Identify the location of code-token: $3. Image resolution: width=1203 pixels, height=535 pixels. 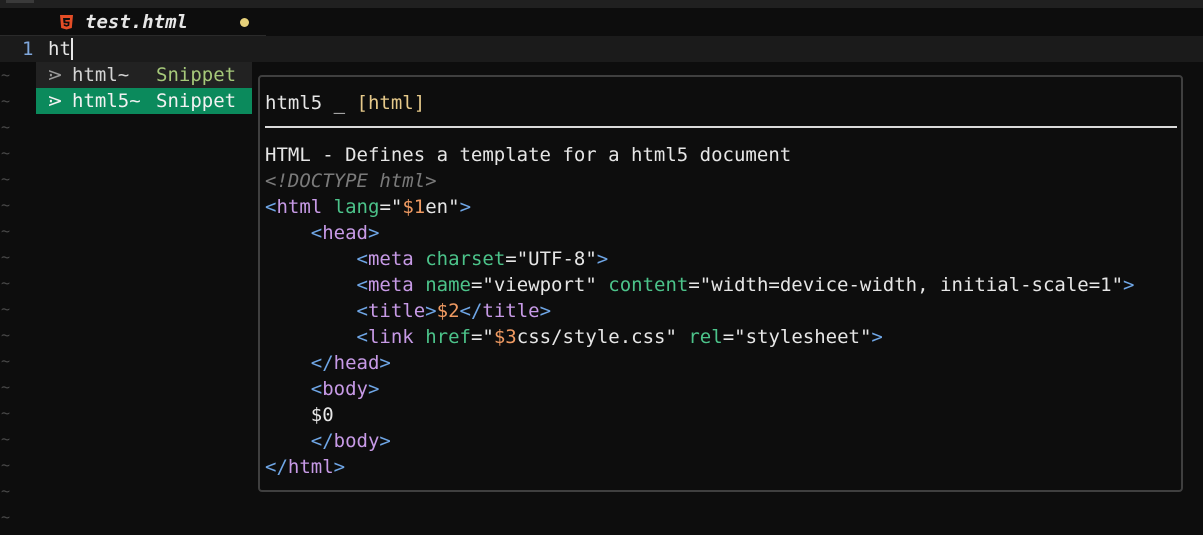
(505, 337).